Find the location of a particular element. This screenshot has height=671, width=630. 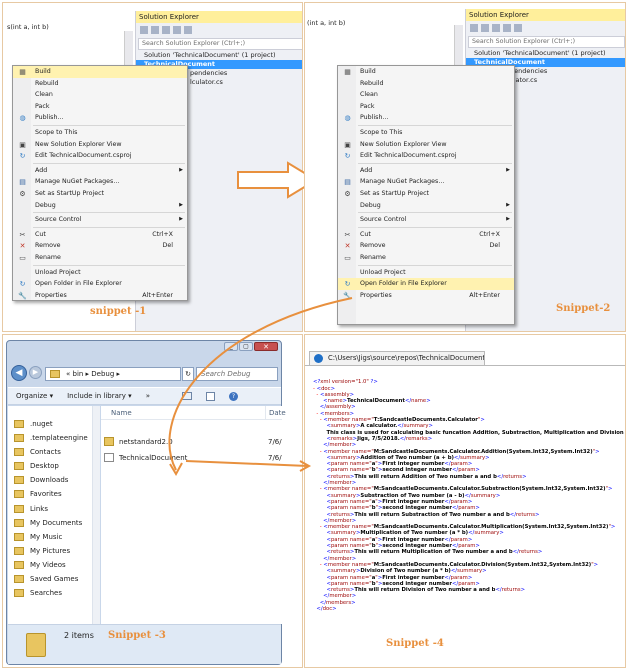

nav-scrollbar is located at coordinates (96, 515).